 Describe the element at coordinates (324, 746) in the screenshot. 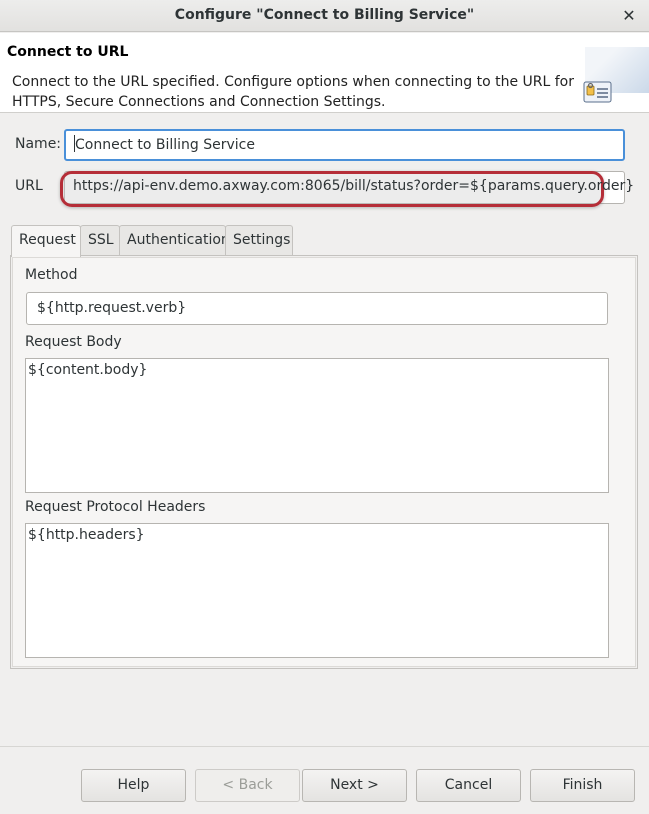

I see `footer-separator` at that location.